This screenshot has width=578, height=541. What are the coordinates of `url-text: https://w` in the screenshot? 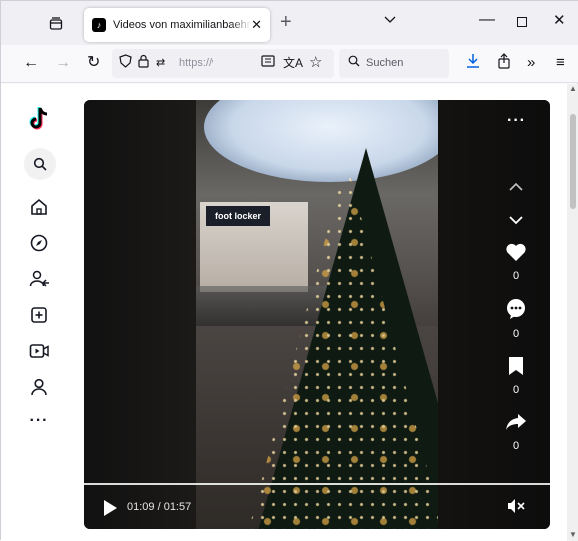 It's located at (196, 63).